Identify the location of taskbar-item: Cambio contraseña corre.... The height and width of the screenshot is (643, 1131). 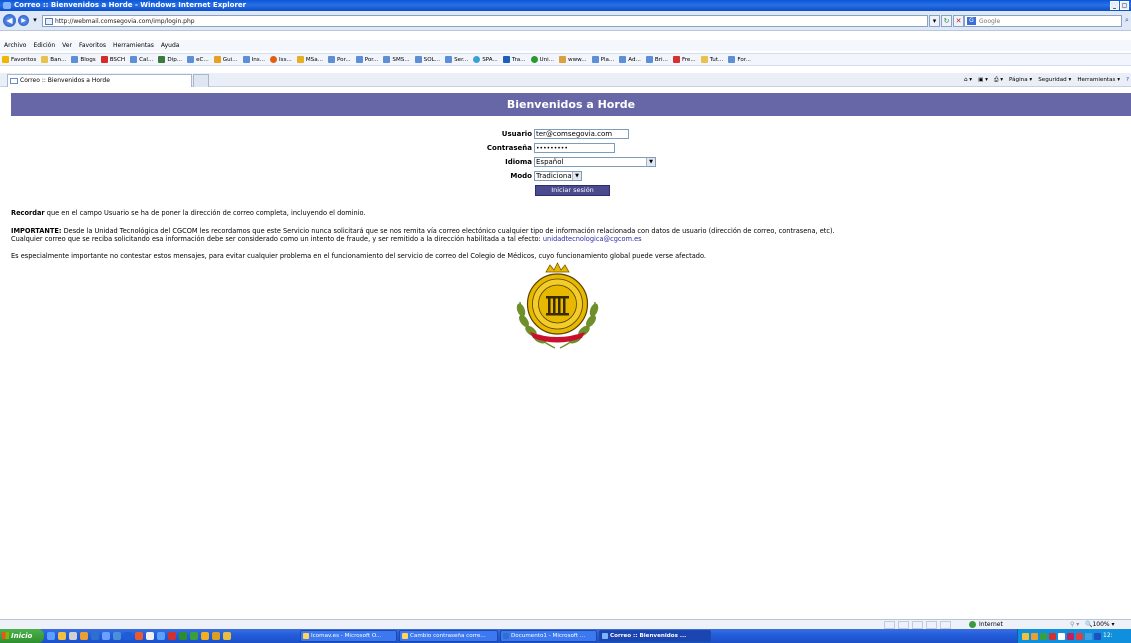
(448, 636).